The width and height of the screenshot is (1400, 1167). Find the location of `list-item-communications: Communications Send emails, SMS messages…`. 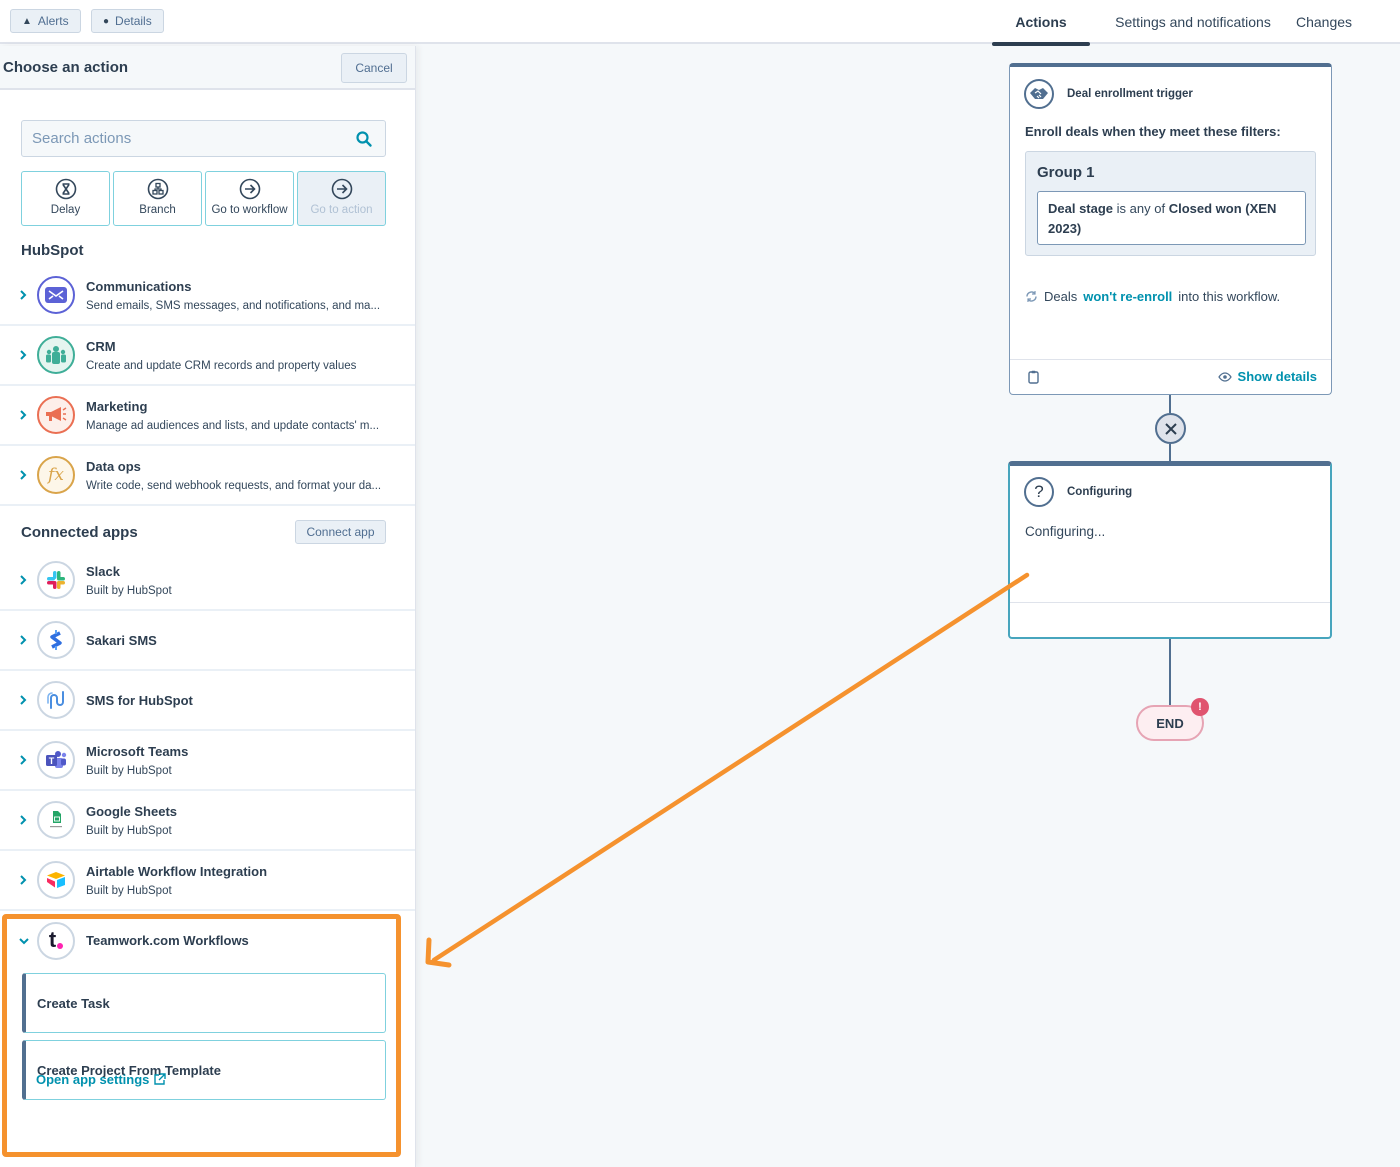

list-item-communications: Communications Send emails, SMS messages… is located at coordinates (207, 296).